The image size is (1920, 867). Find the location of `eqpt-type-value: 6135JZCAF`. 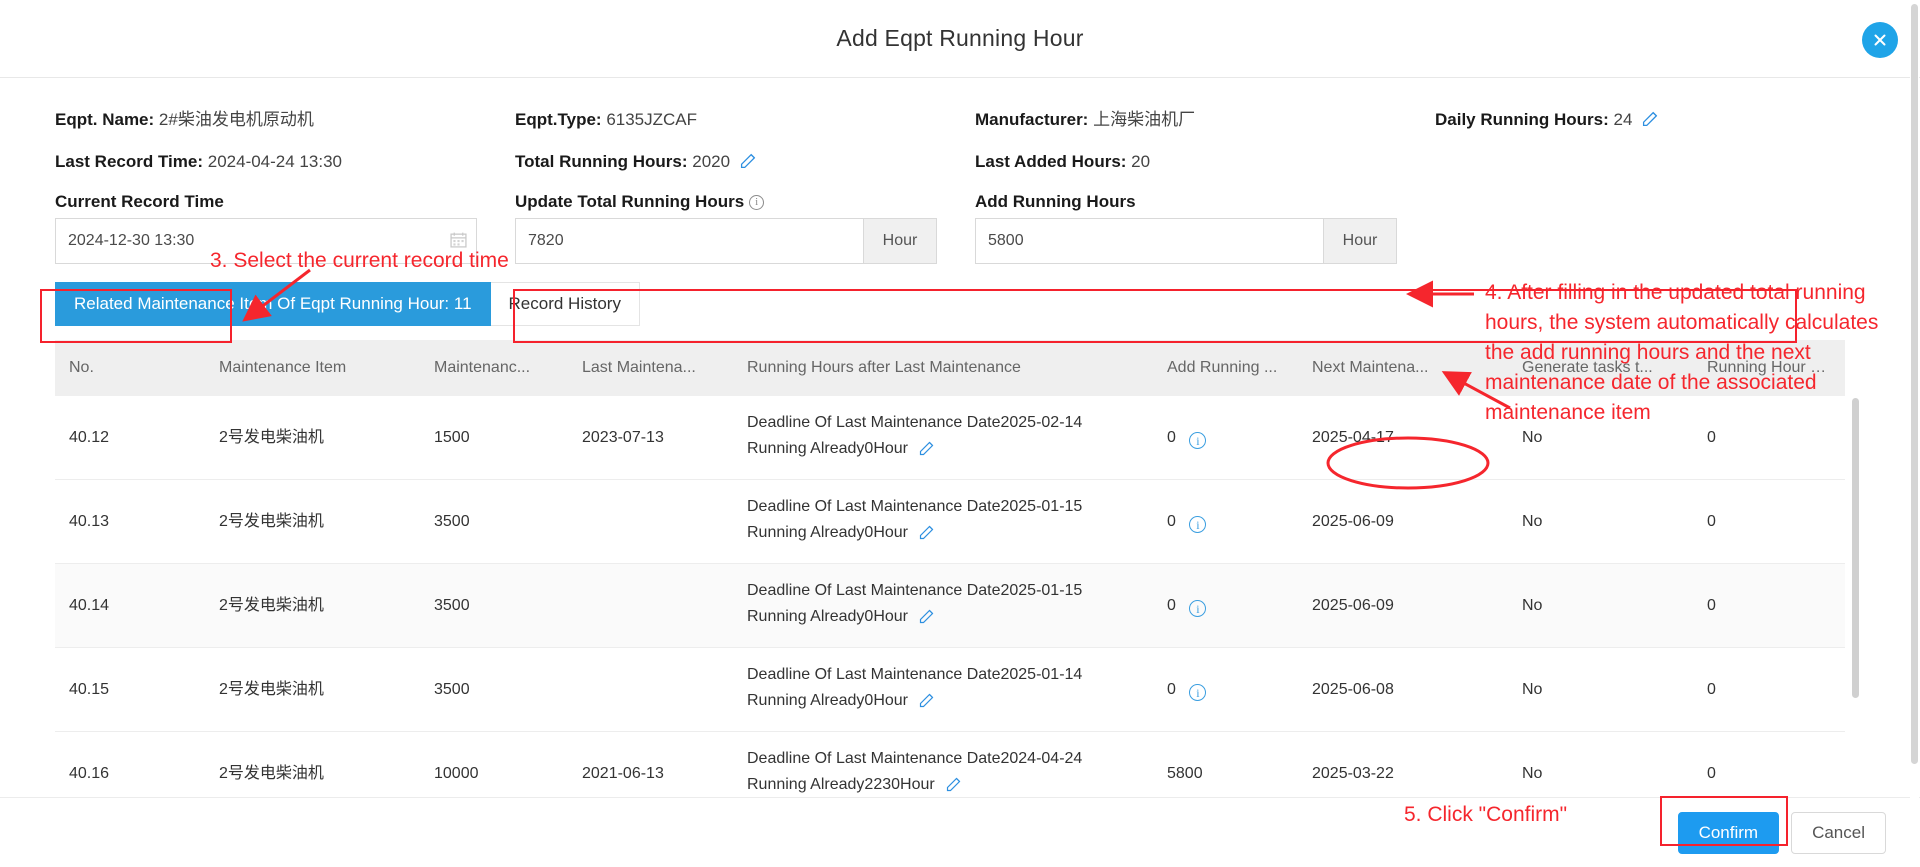

eqpt-type-value: 6135JZCAF is located at coordinates (652, 119).